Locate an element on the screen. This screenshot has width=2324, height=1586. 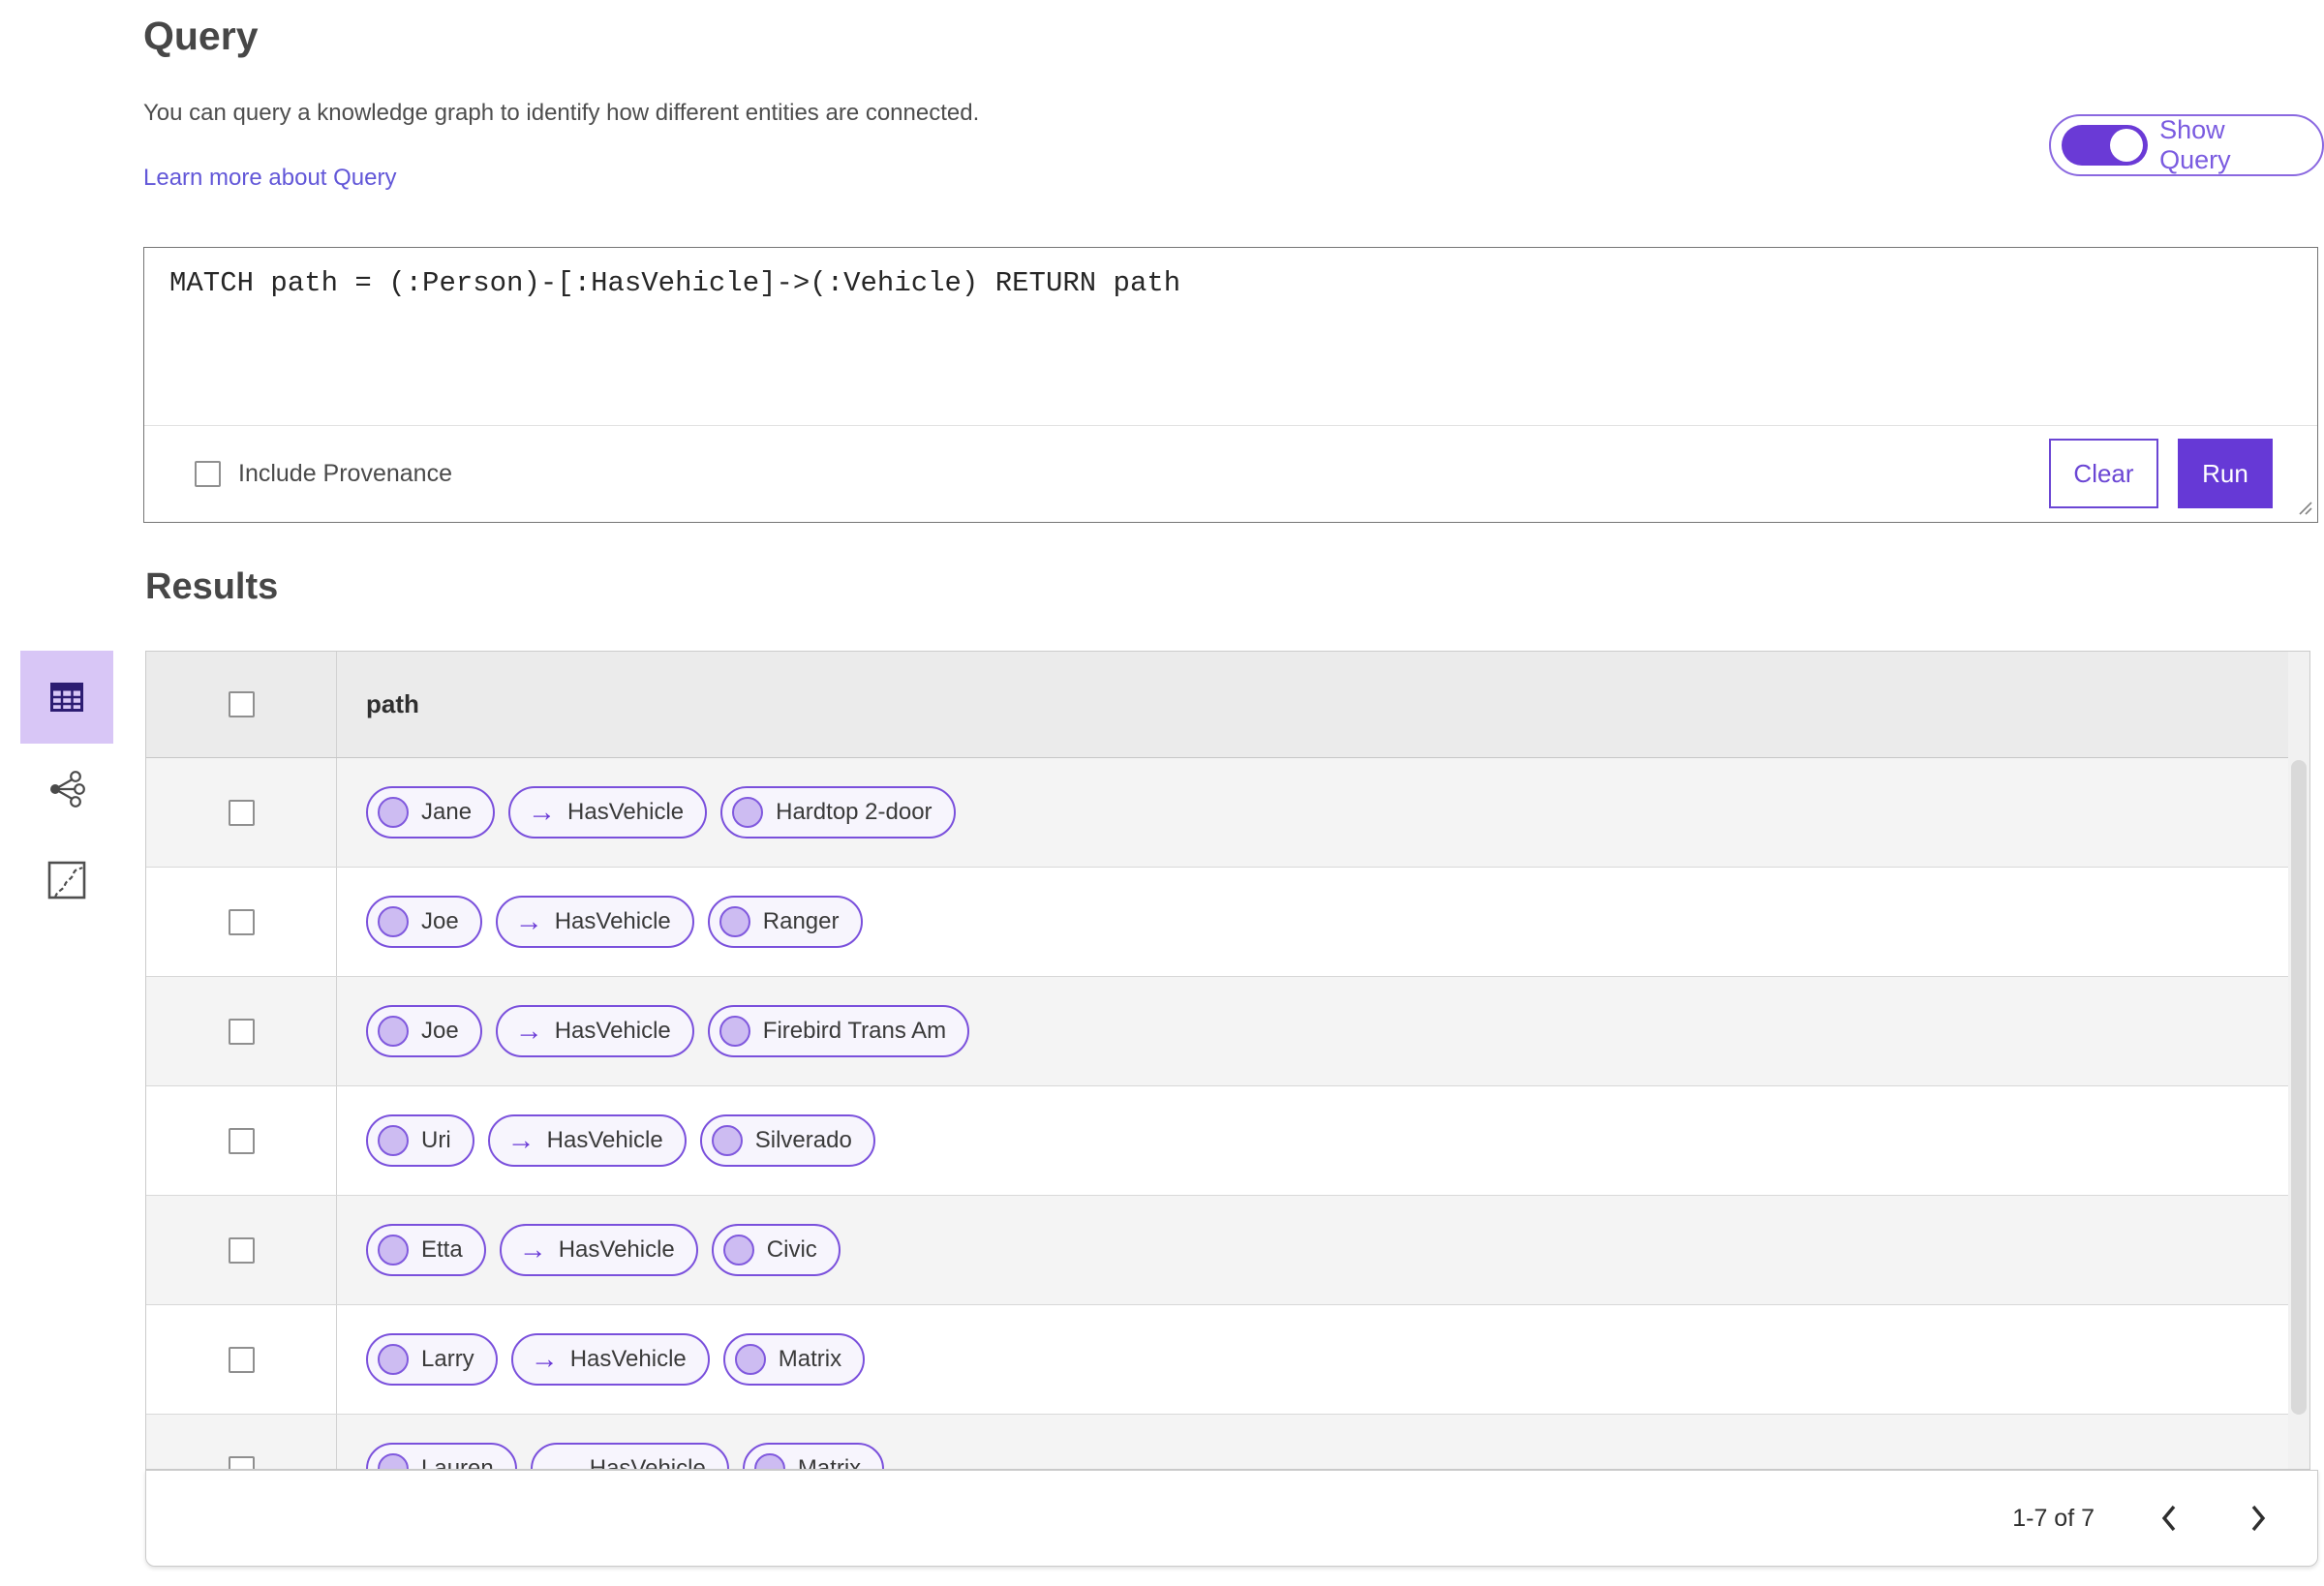
show-query-toggle: Show Query is located at coordinates (2187, 145).